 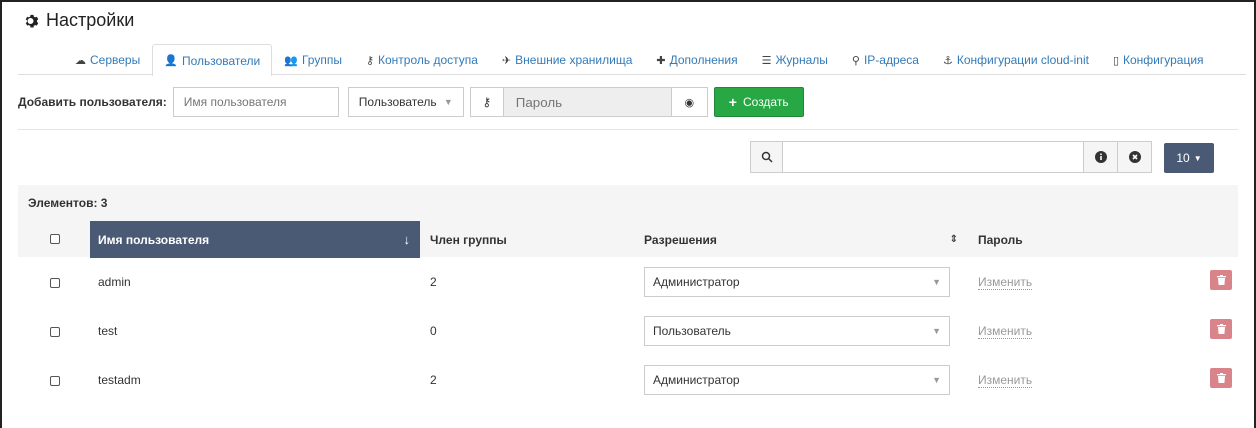 What do you see at coordinates (1115, 60) in the screenshot?
I see `file-icon: ▯` at bounding box center [1115, 60].